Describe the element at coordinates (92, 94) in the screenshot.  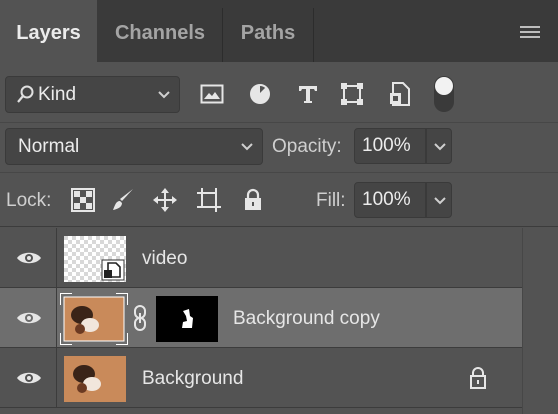
I see `filter-kind-dropdown: Kind` at that location.